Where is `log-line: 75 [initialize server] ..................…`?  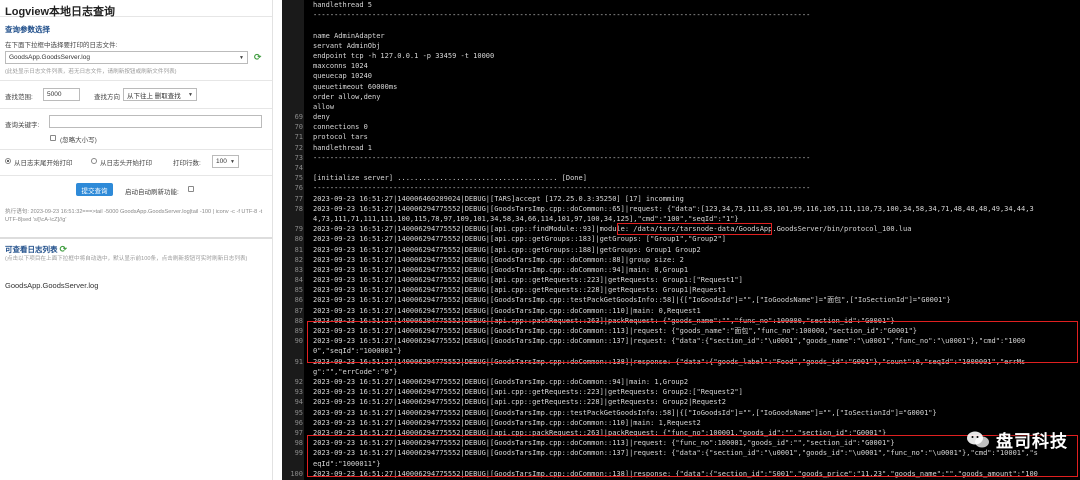 log-line: 75 [initialize server] ..................… is located at coordinates (681, 178).